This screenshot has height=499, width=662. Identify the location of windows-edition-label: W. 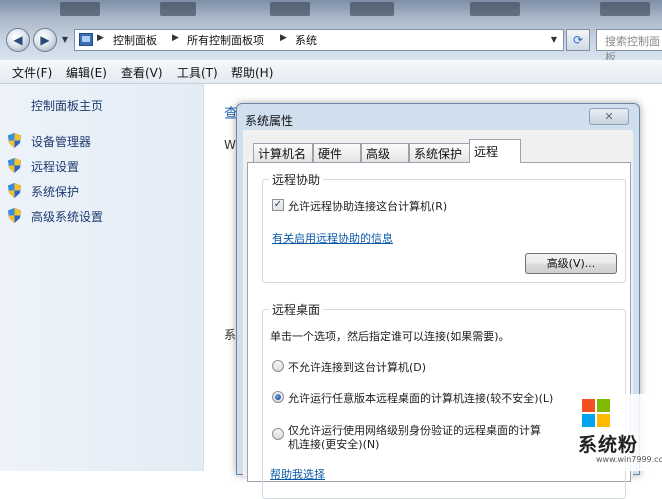
(230, 145).